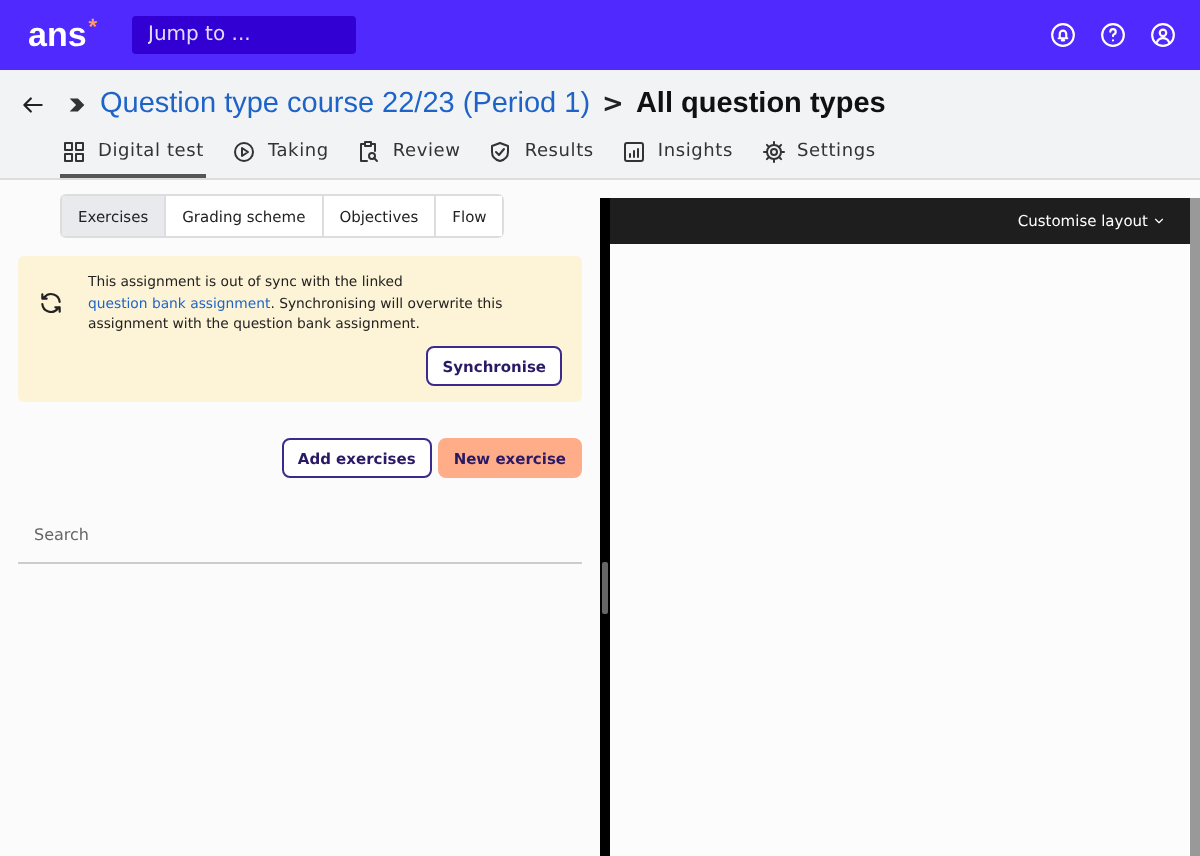 The height and width of the screenshot is (856, 1200). Describe the element at coordinates (64, 35) in the screenshot. I see `logo: ans*` at that location.